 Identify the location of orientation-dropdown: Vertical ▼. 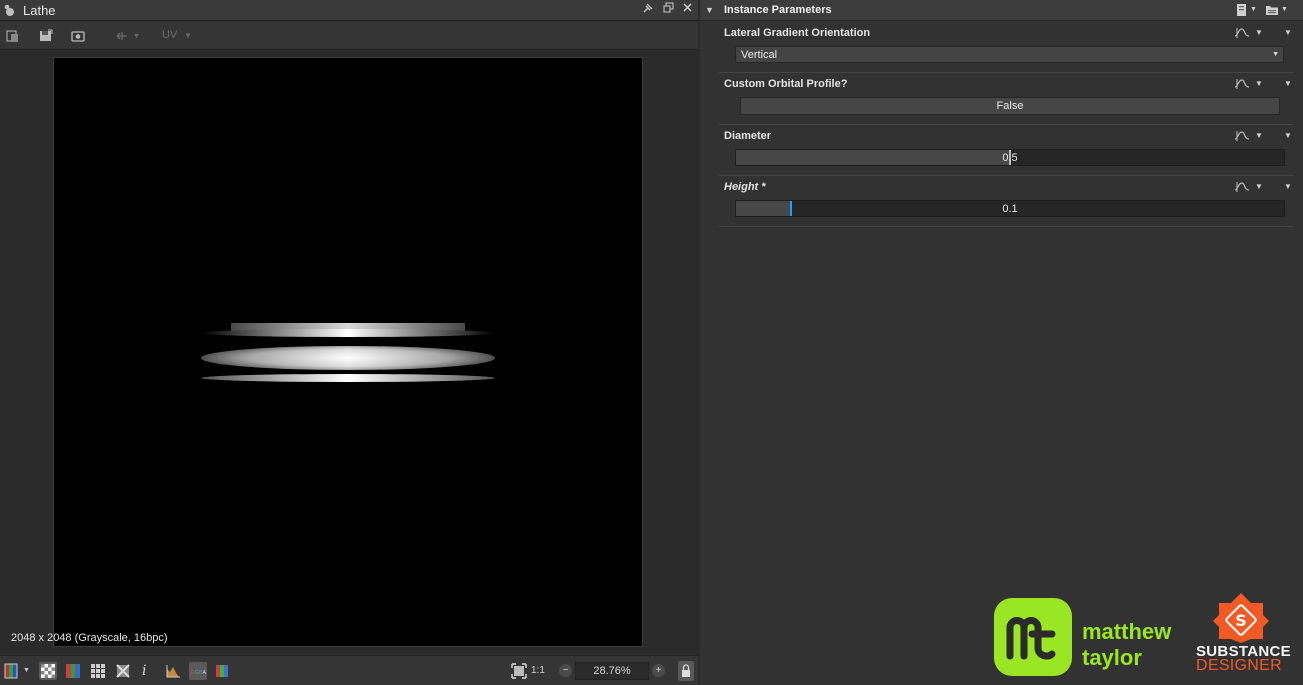
(1009, 54).